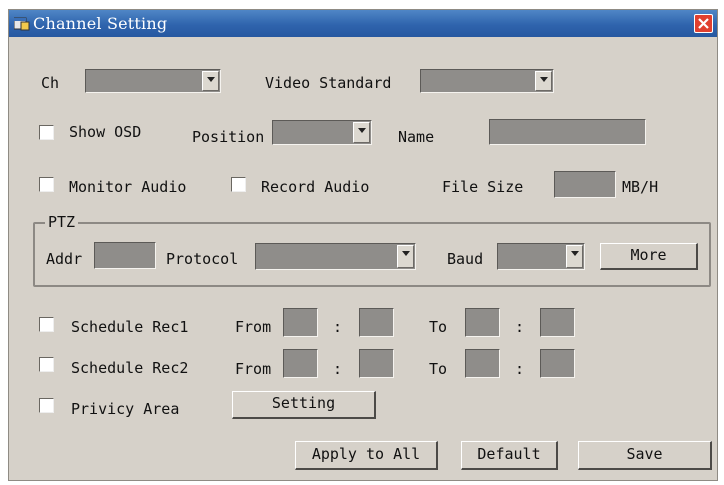 The width and height of the screenshot is (724, 485). I want to click on privacy-setting-button: Setting, so click(304, 405).